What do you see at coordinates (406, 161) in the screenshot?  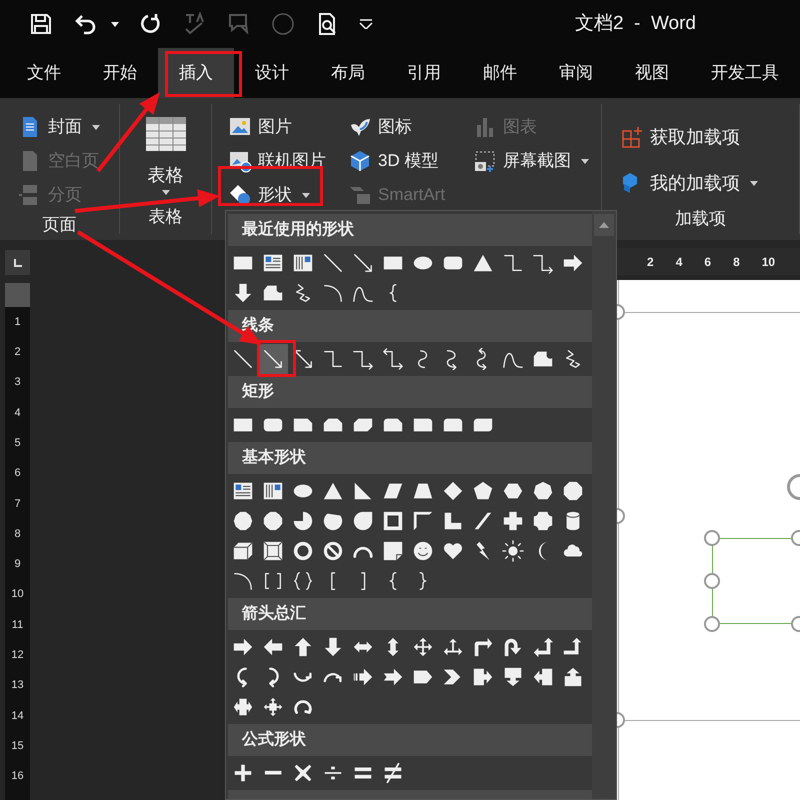 I see `ribbon-button: 3D 模型` at bounding box center [406, 161].